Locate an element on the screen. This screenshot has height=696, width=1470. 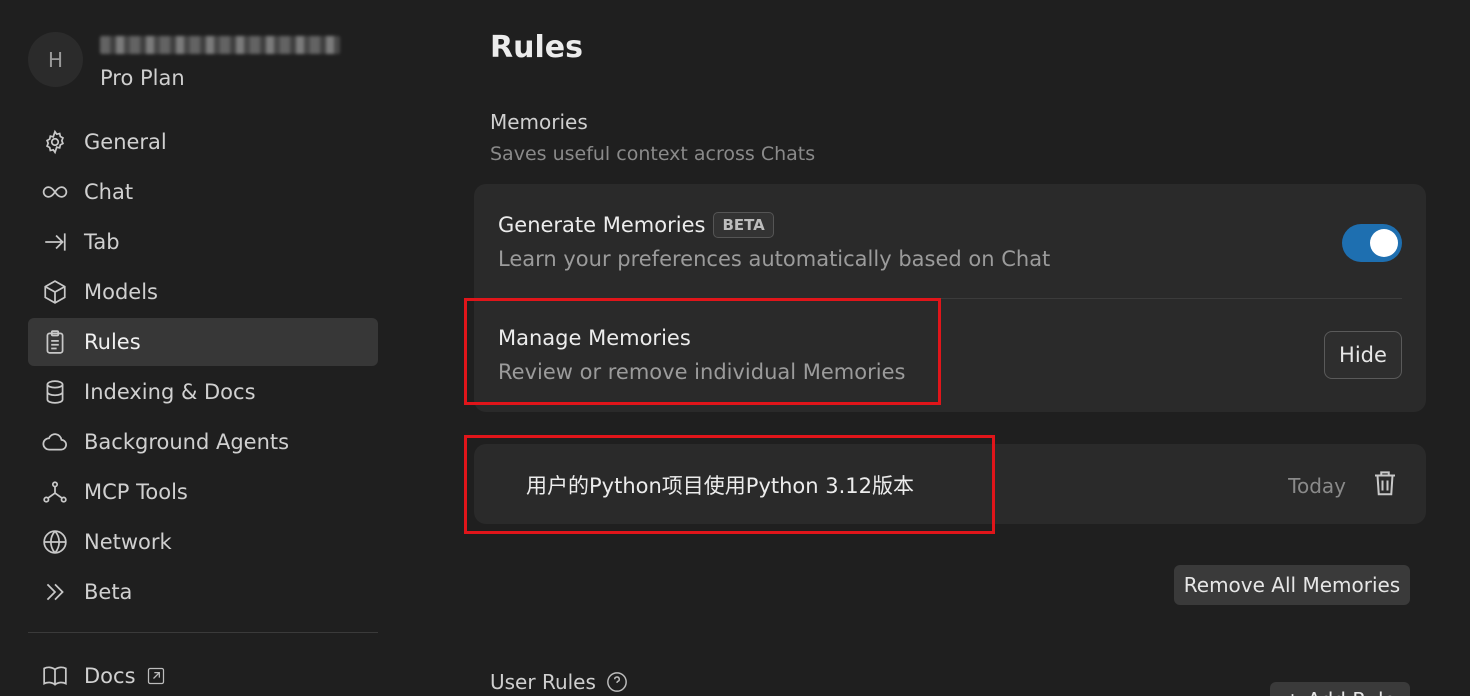
sidebar-item-label: MCP Tools is located at coordinates (136, 492).